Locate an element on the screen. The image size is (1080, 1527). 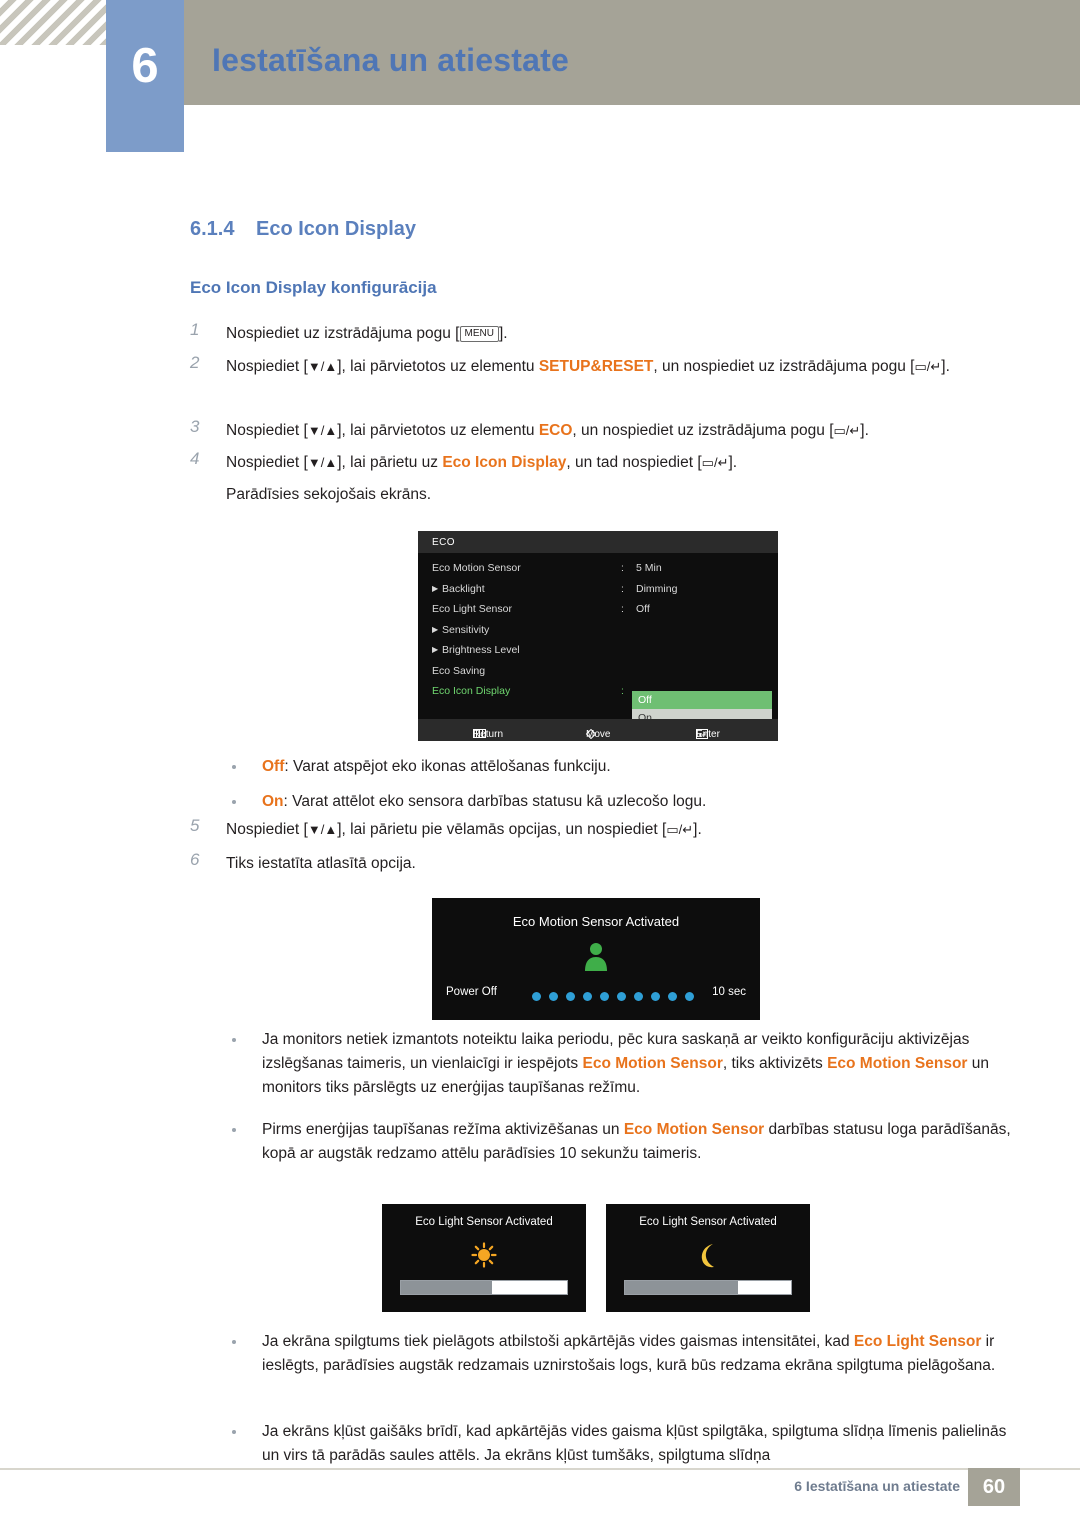
osd-row-label: Eco Motion Sensor is located at coordinates (476, 568).